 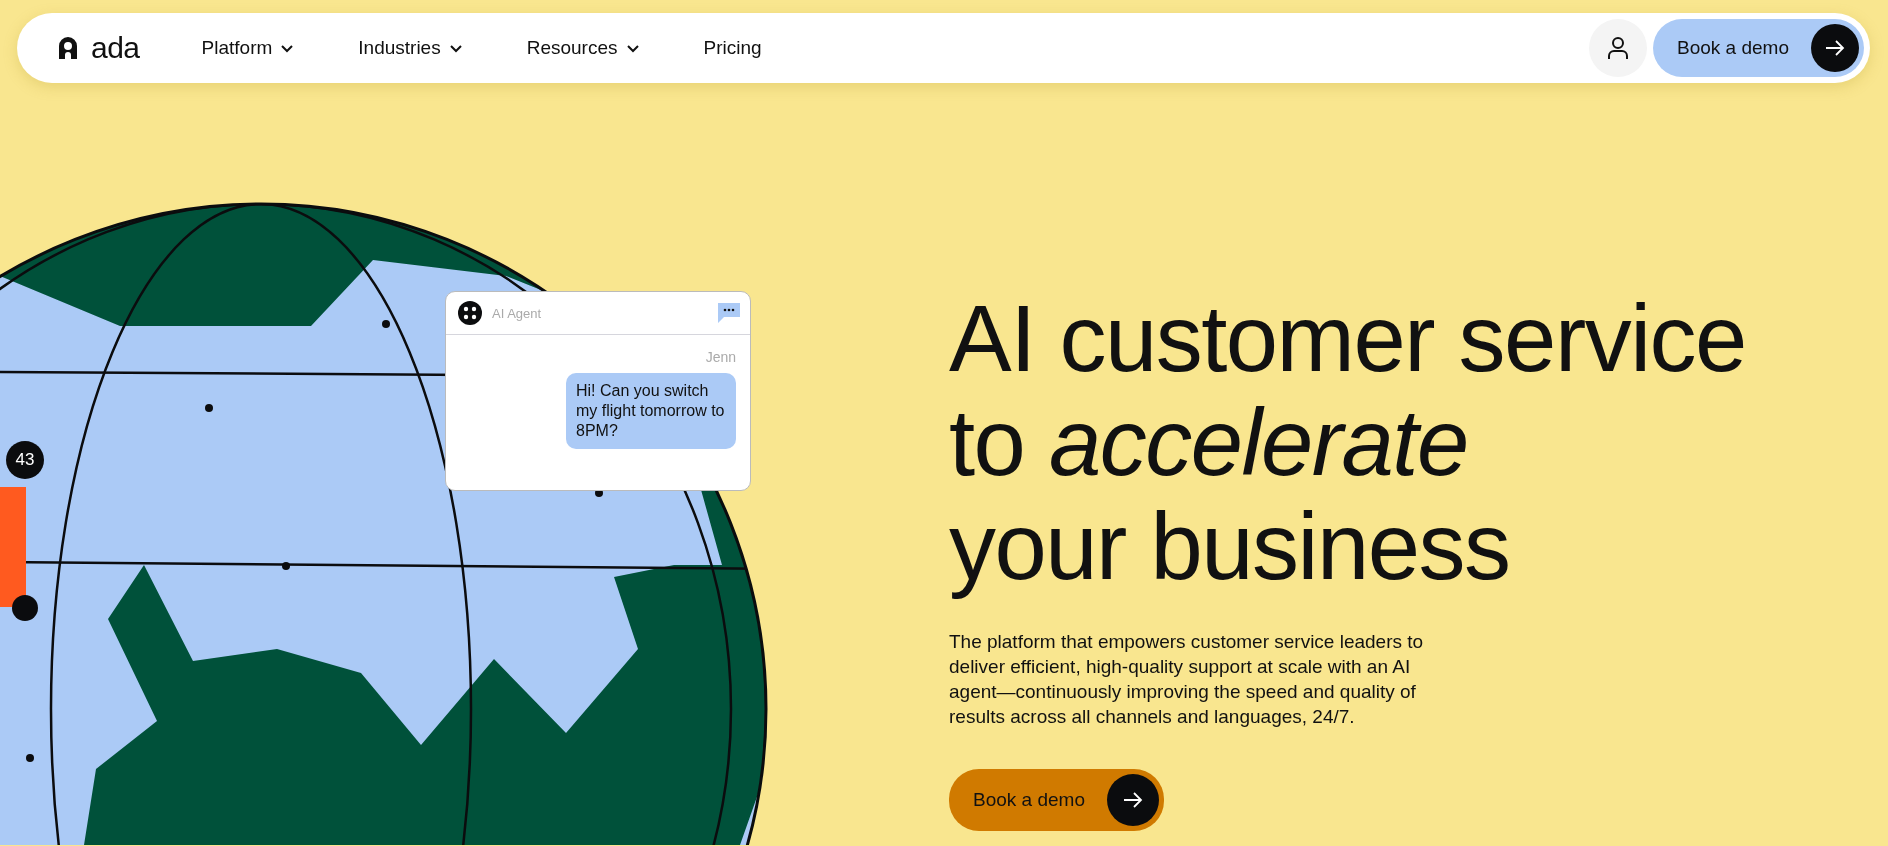 I want to click on logo-text: ada, so click(x=115, y=48).